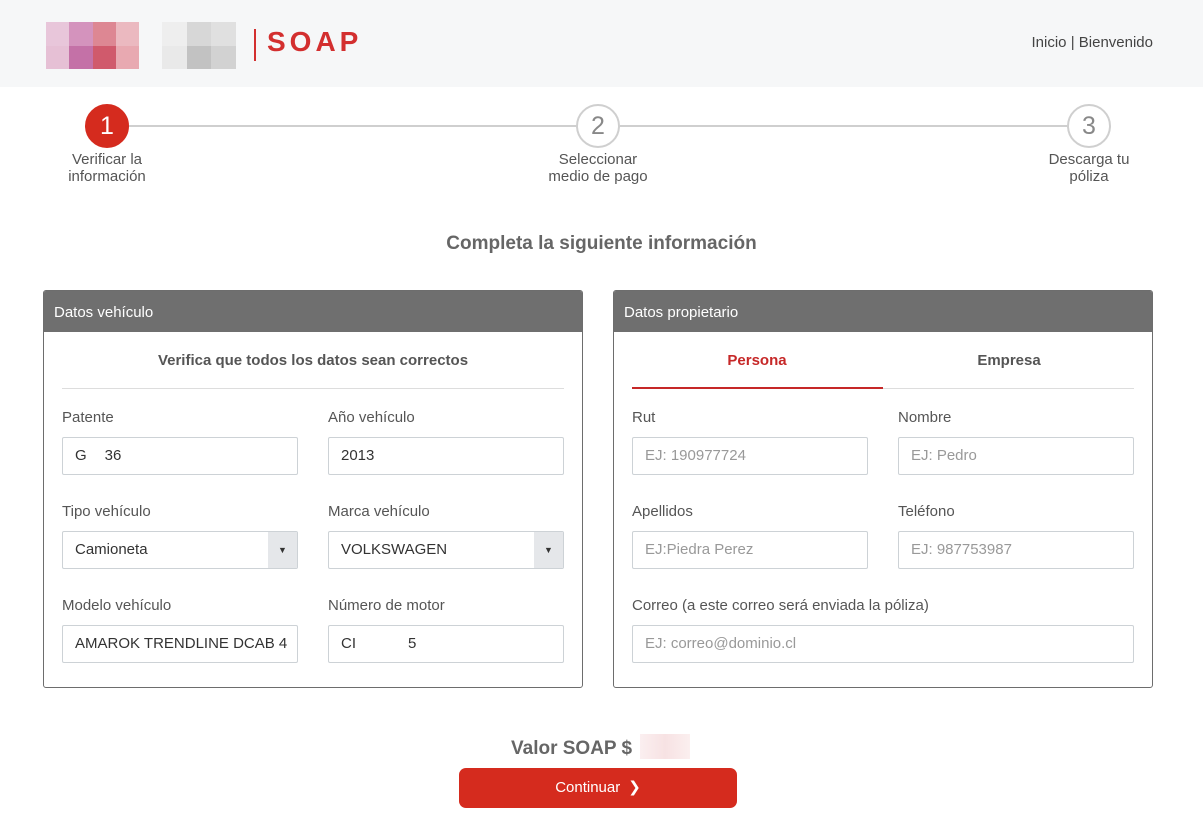 The height and width of the screenshot is (832, 1203). Describe the element at coordinates (598, 126) in the screenshot. I see `step-2-circle: 2` at that location.